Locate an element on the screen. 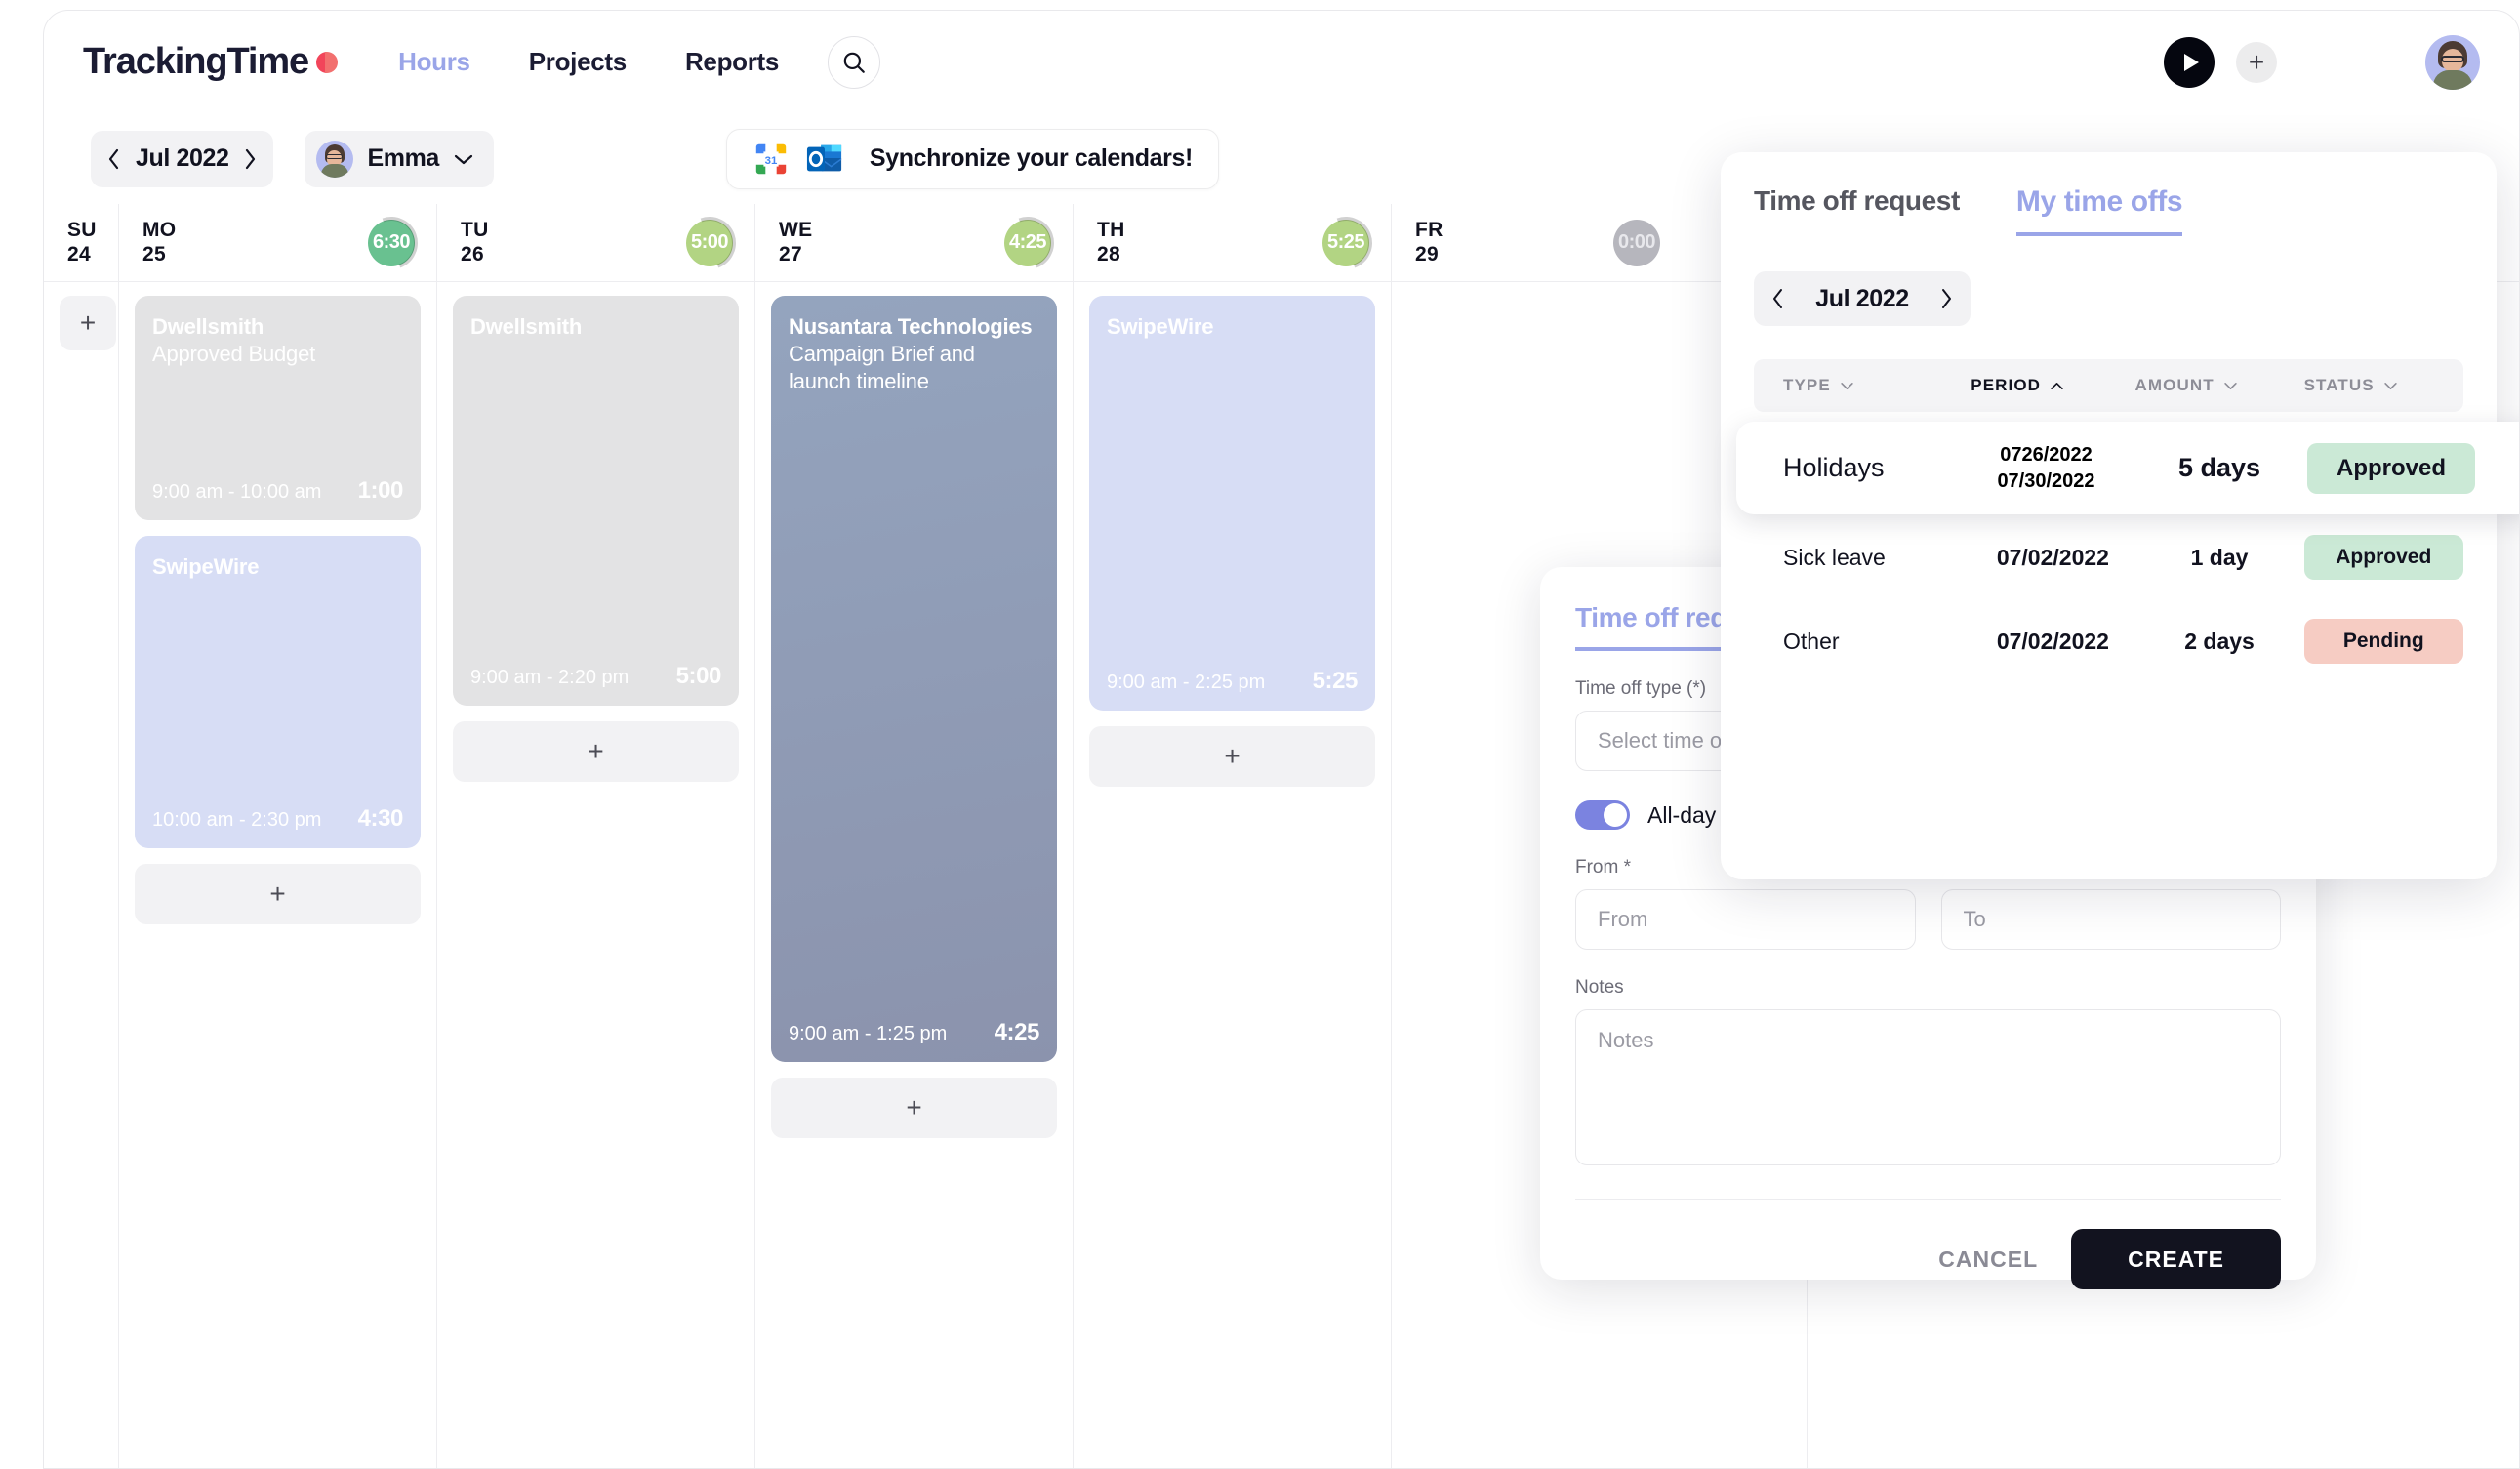 Image resolution: width=2520 pixels, height=1469 pixels. day-column-tu: Dwellsmith 9:00 am - 2:20 pm 5:00 + is located at coordinates (596, 875).